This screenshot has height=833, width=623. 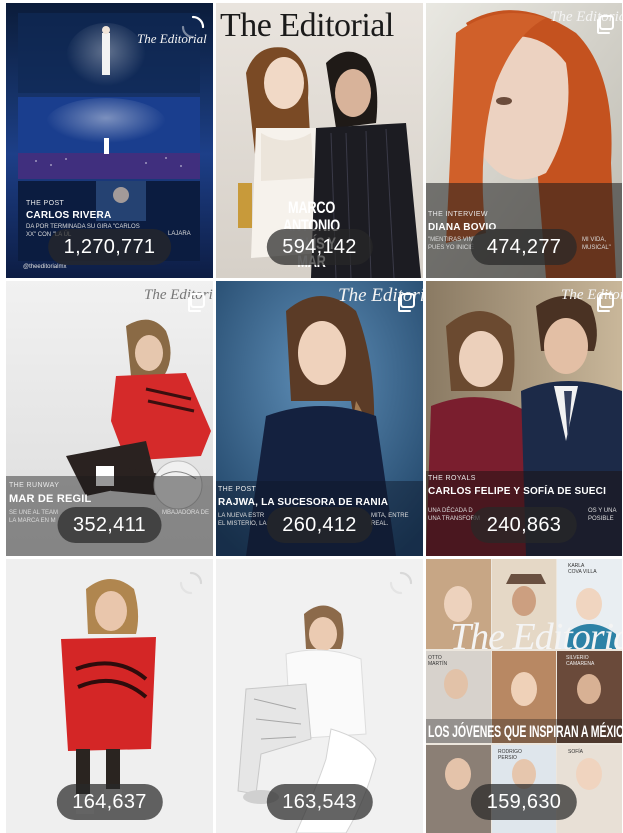 What do you see at coordinates (69, 215) in the screenshot?
I see `post-headline: CARLOS RIVERA` at bounding box center [69, 215].